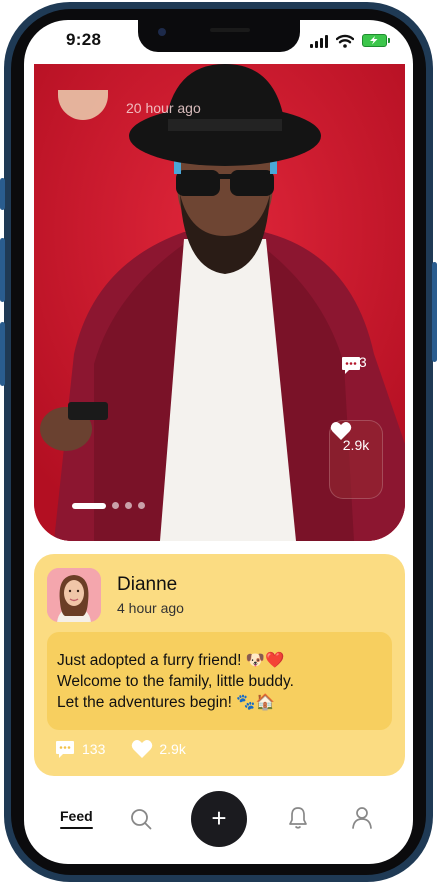  What do you see at coordinates (162, 32) in the screenshot?
I see `front-camera` at bounding box center [162, 32].